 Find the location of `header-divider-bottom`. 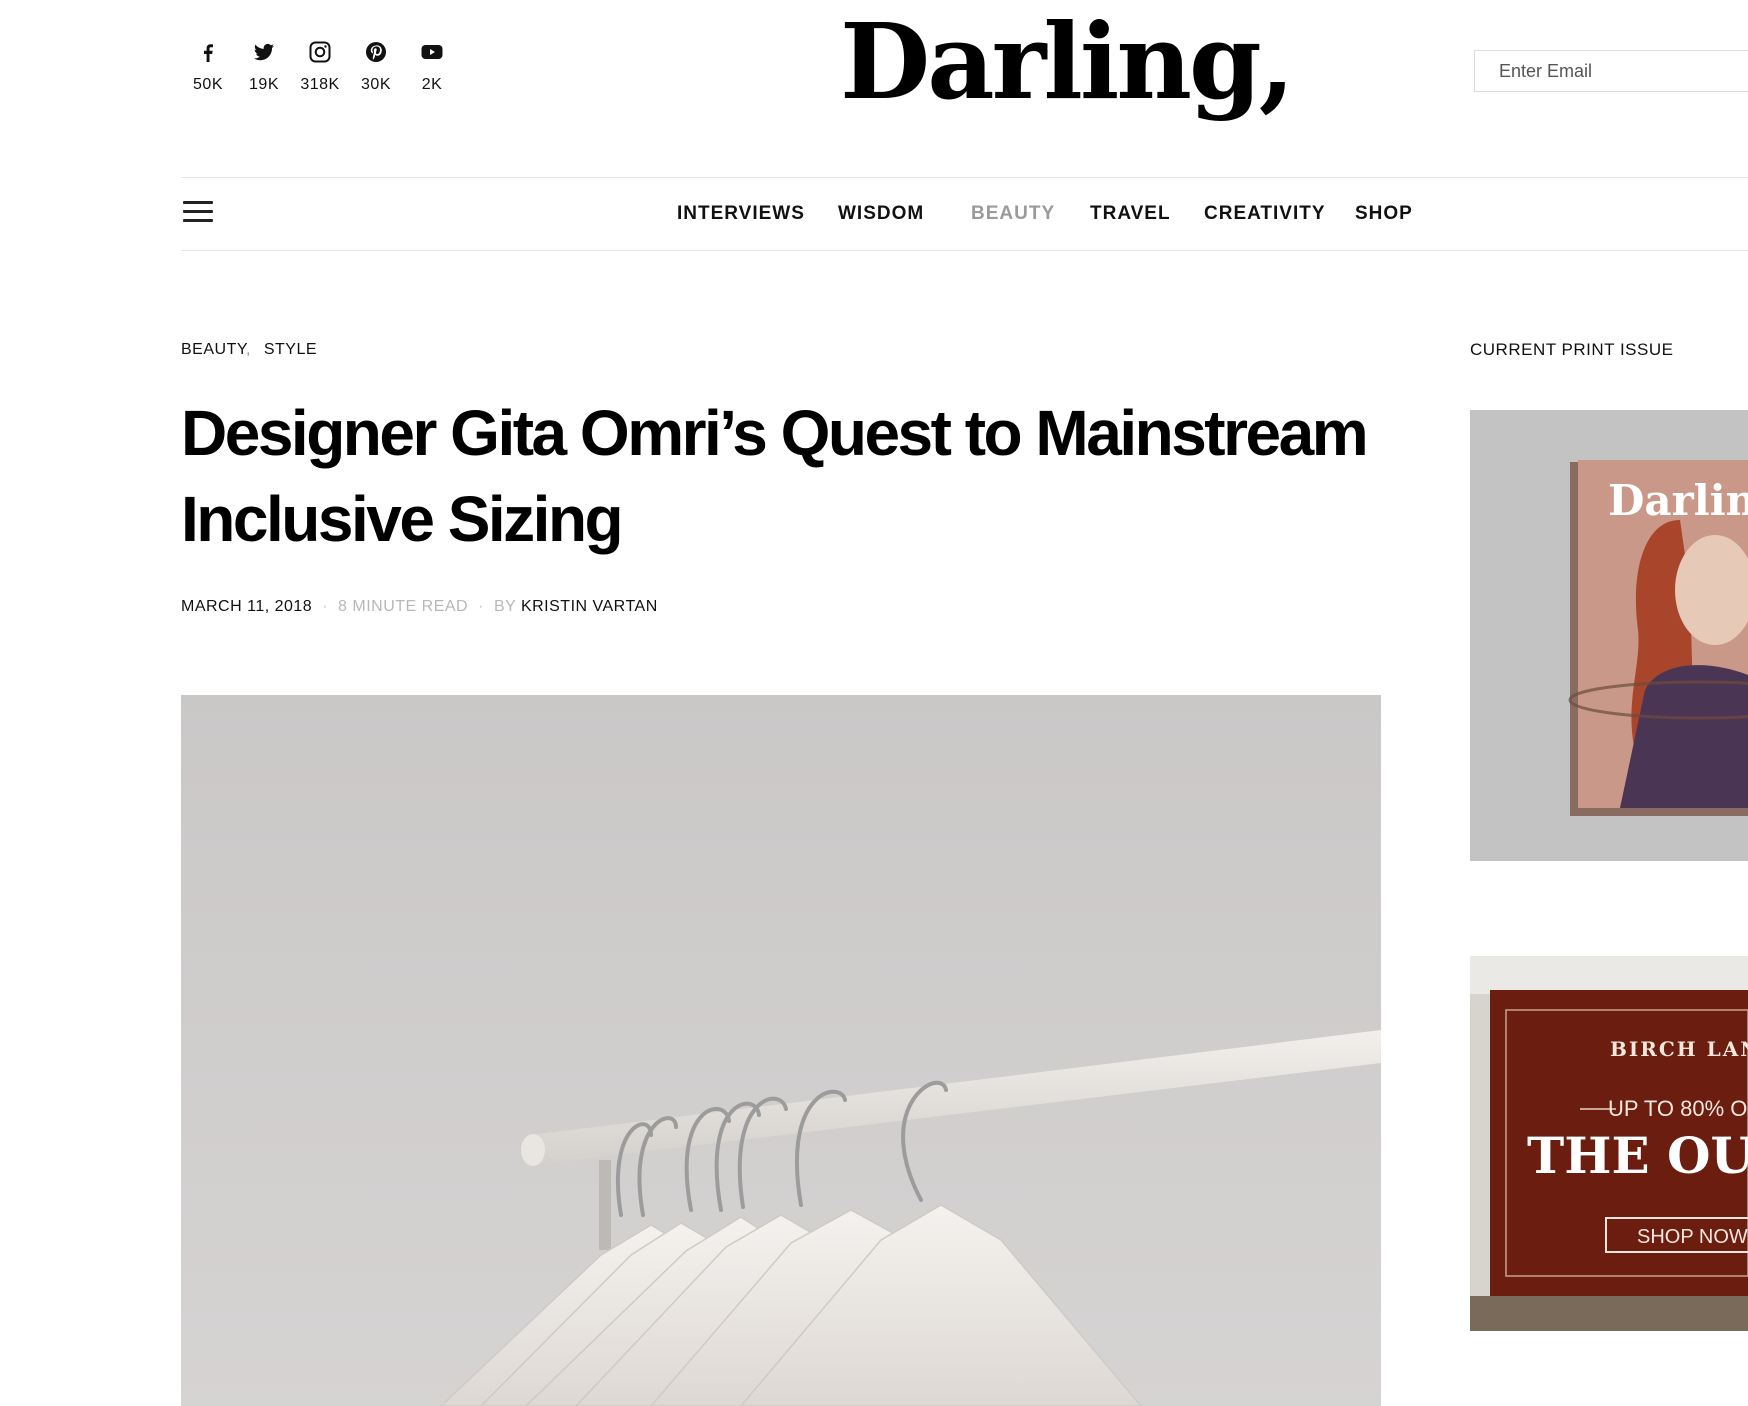

header-divider-bottom is located at coordinates (964, 250).